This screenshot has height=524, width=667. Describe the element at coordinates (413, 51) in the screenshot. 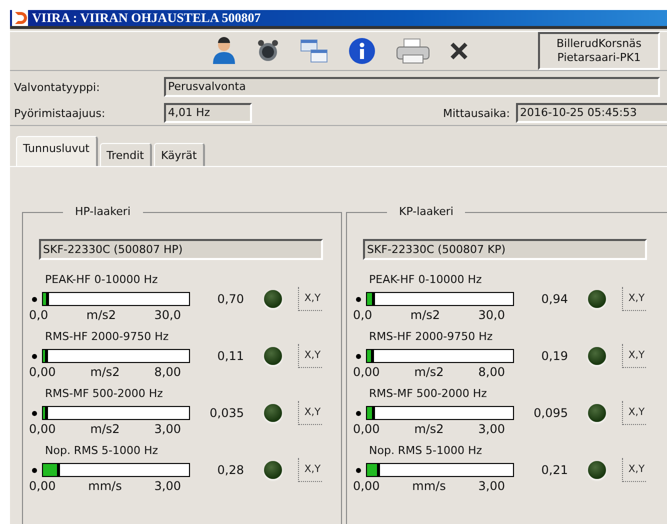

I see `printer-icon` at that location.